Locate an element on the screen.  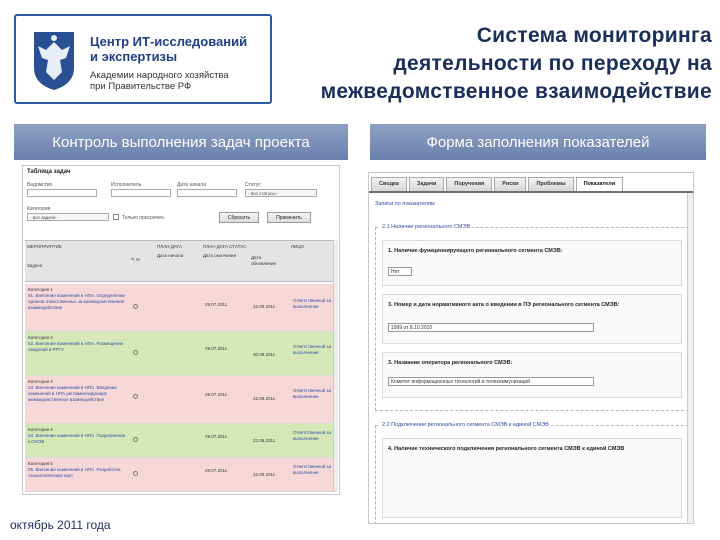
tasks-scrollbar is located at coordinates (335, 365).